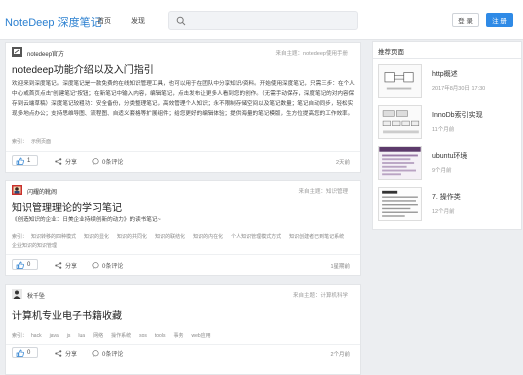 The image size is (523, 375). Describe the element at coordinates (29, 160) in the screenshot. I see `like-count: 1` at that location.